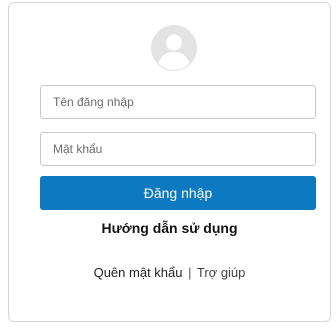 This screenshot has height=328, width=336. What do you see at coordinates (138, 272) in the screenshot?
I see `forgot-password-link: Quên mật khẩu` at bounding box center [138, 272].